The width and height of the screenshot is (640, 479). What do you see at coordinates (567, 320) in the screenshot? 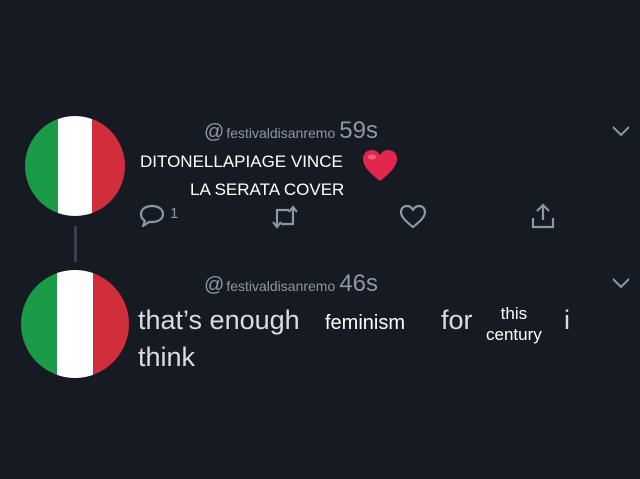
I see `tweet-text-part: i` at bounding box center [567, 320].